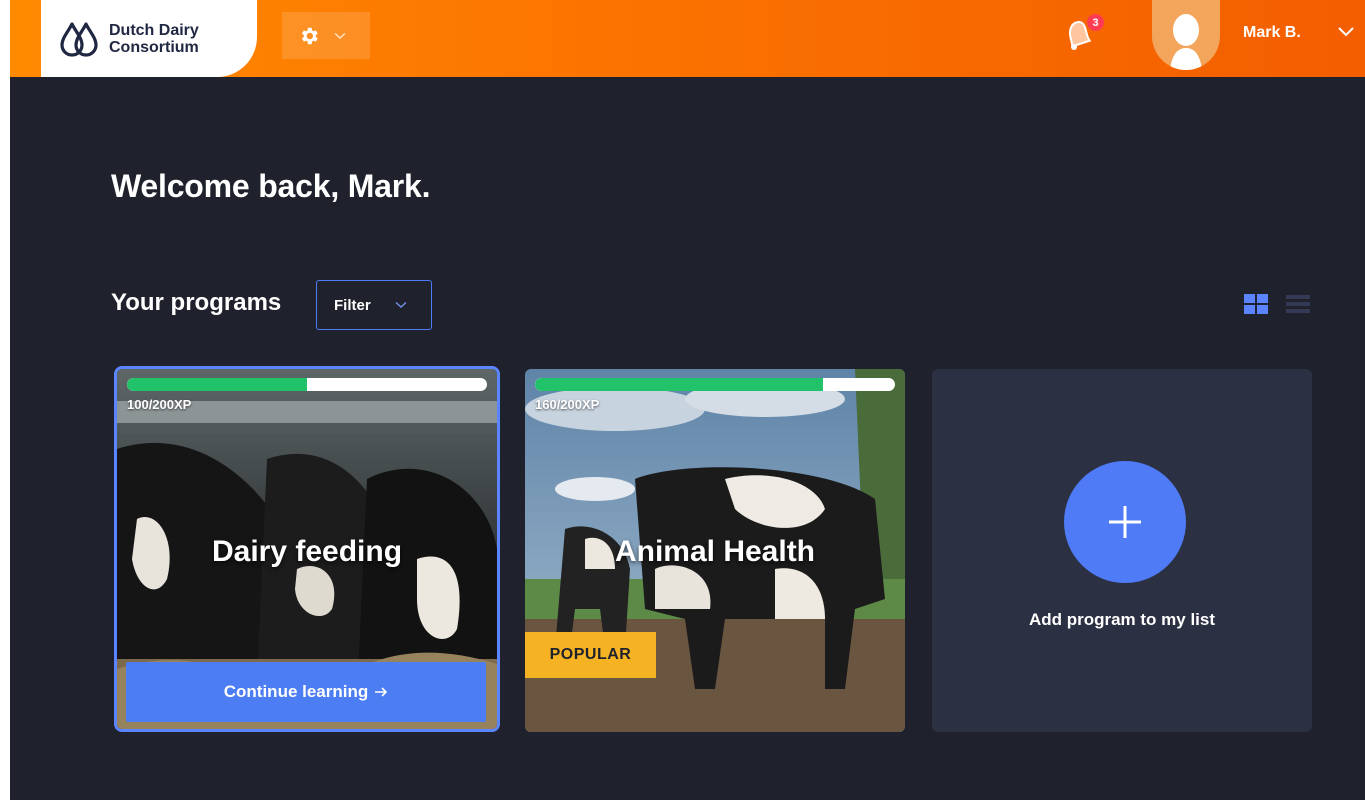  I want to click on grid-view-icon, so click(1256, 304).